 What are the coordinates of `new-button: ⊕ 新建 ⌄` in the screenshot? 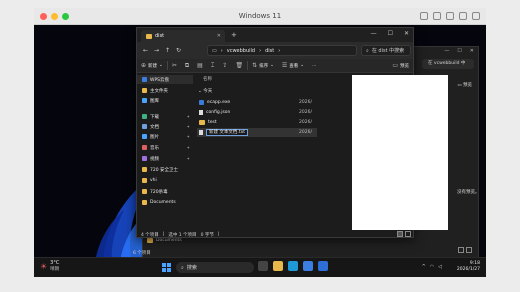 It's located at (152, 65).